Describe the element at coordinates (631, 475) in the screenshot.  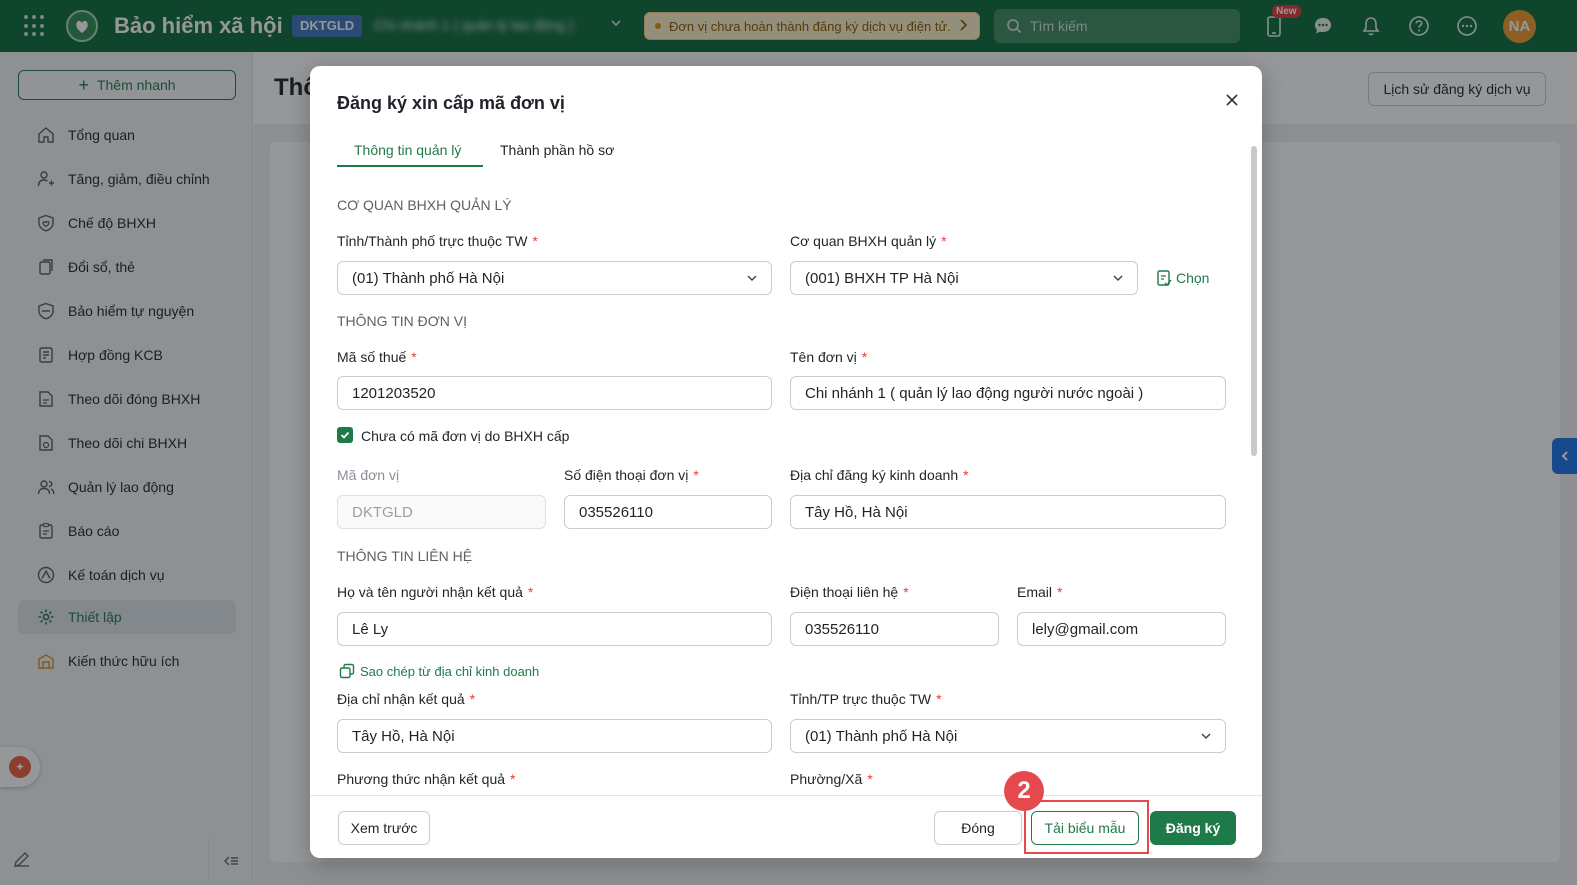
I see `unit-phone-label: Số điện thoại đơn vị *` at that location.